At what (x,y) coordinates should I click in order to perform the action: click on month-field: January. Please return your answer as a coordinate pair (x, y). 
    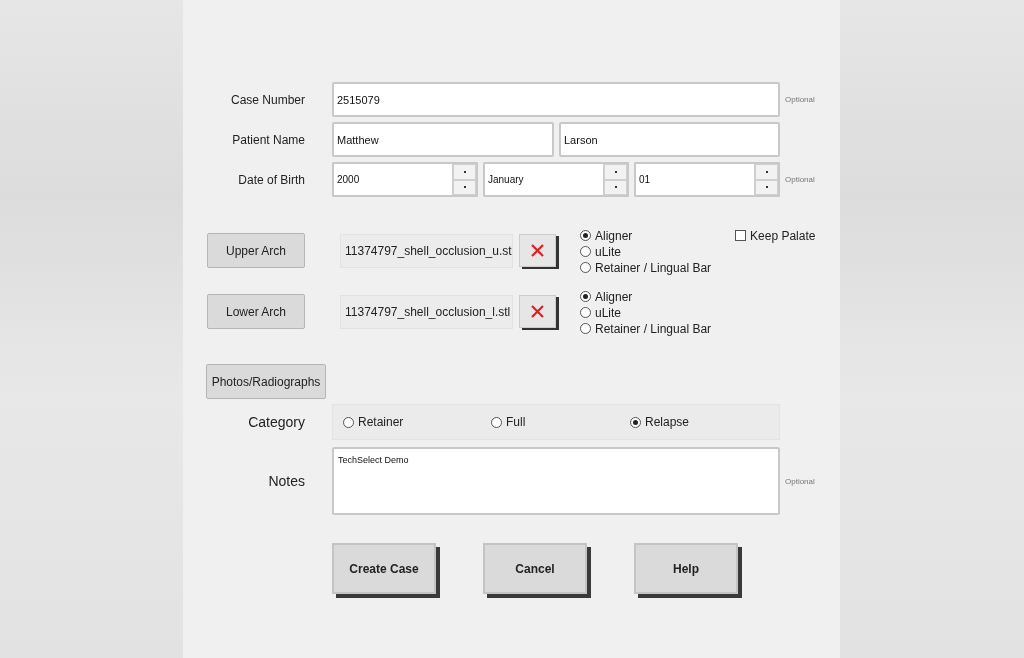
    Looking at the image, I should click on (543, 179).